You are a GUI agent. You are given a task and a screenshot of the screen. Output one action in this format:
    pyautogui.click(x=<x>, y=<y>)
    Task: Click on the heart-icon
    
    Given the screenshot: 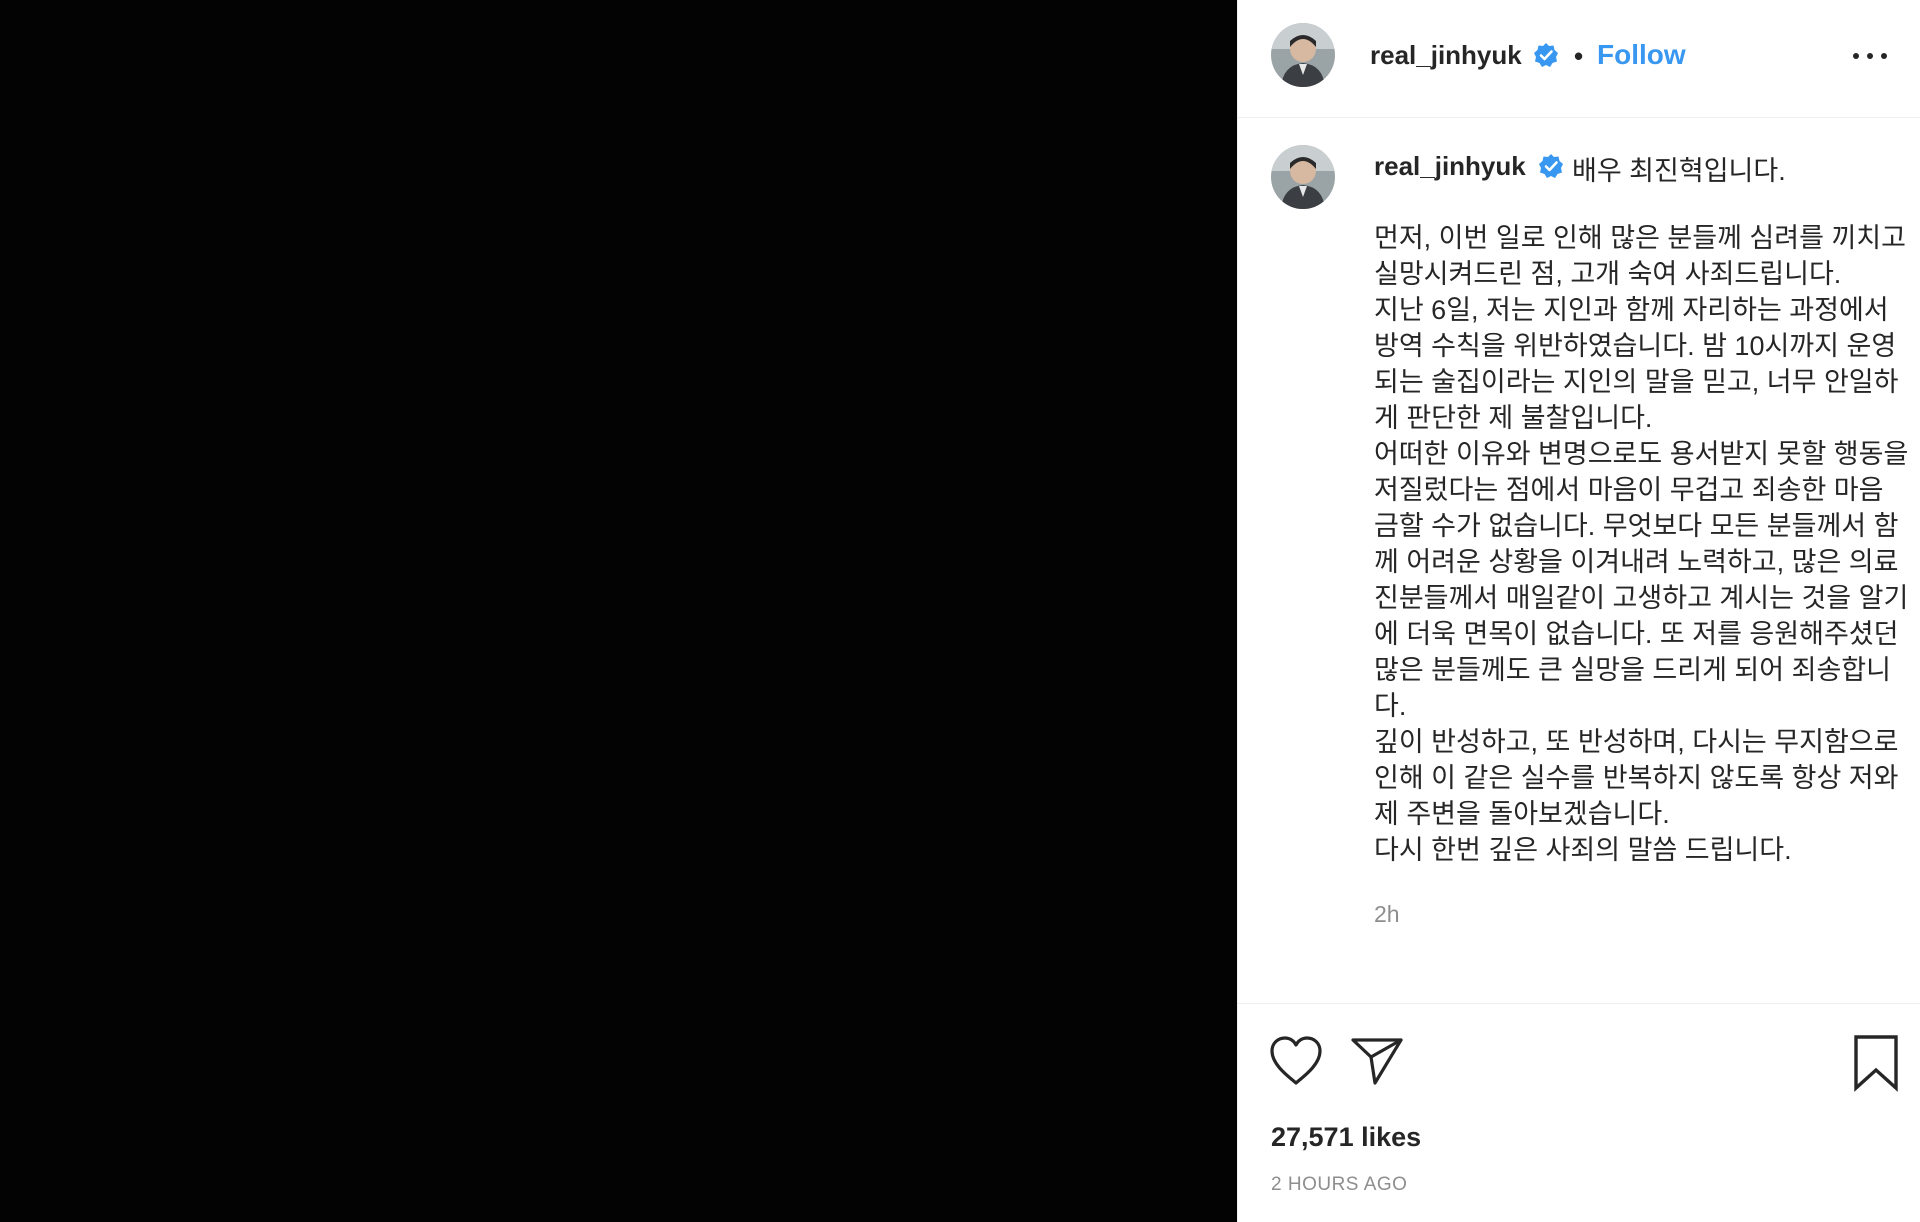 What is the action you would take?
    pyautogui.click(x=1296, y=1061)
    